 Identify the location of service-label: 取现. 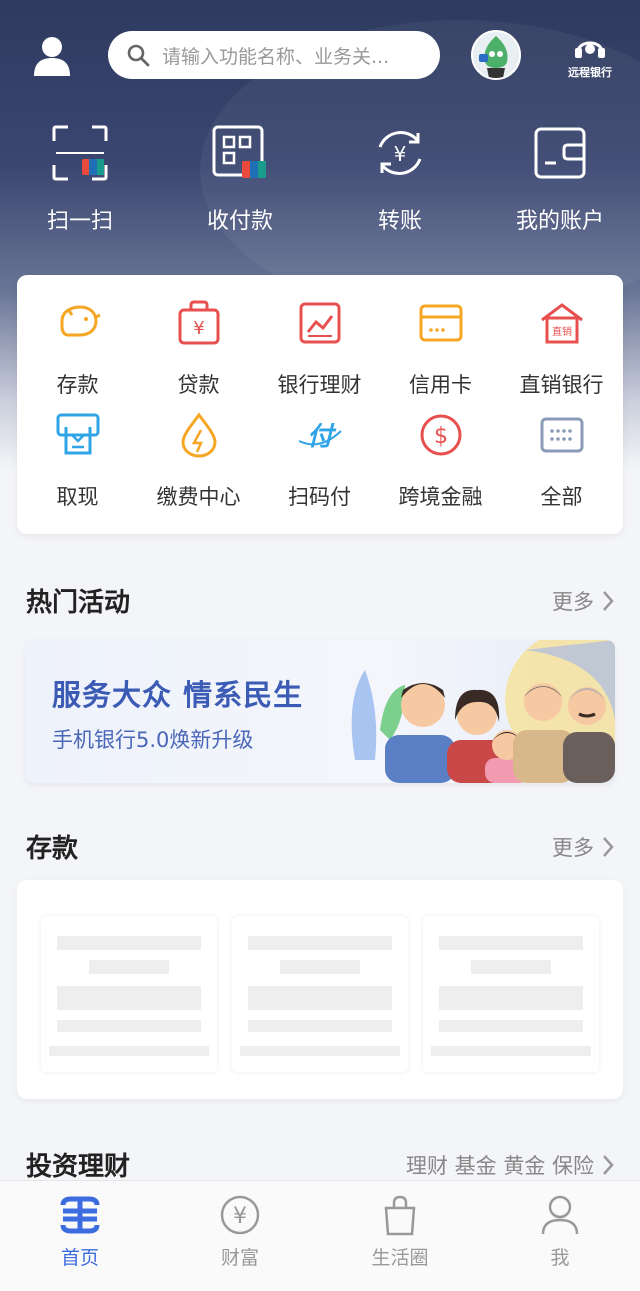
(77, 497).